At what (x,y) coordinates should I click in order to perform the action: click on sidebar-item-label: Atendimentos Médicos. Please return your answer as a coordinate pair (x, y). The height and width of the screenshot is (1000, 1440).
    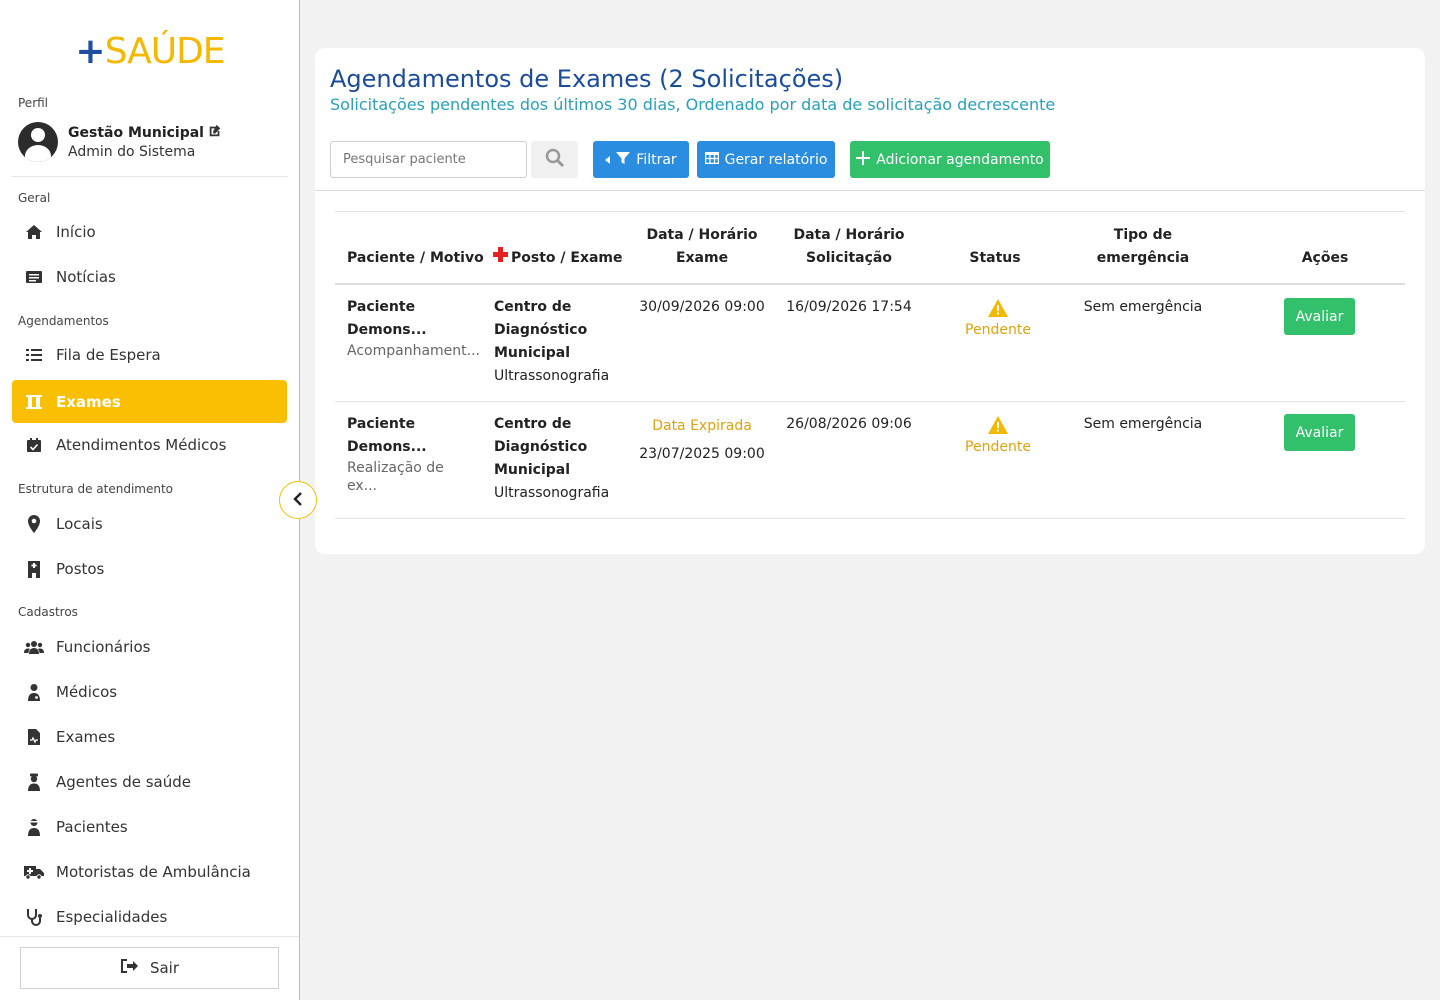
    Looking at the image, I should click on (141, 445).